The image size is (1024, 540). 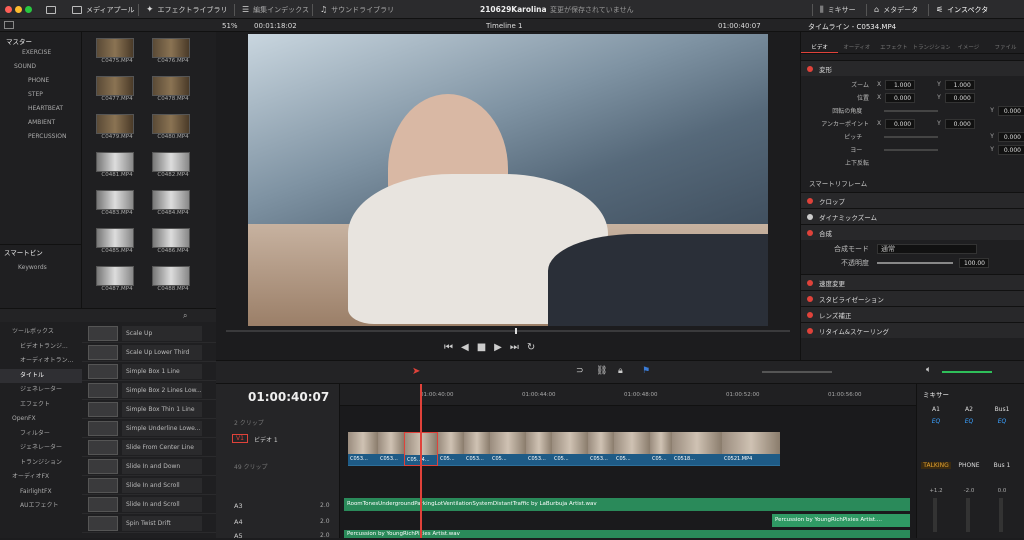 What do you see at coordinates (41, 492) in the screenshot?
I see `fx-tree-item: FairlightFX` at bounding box center [41, 492].